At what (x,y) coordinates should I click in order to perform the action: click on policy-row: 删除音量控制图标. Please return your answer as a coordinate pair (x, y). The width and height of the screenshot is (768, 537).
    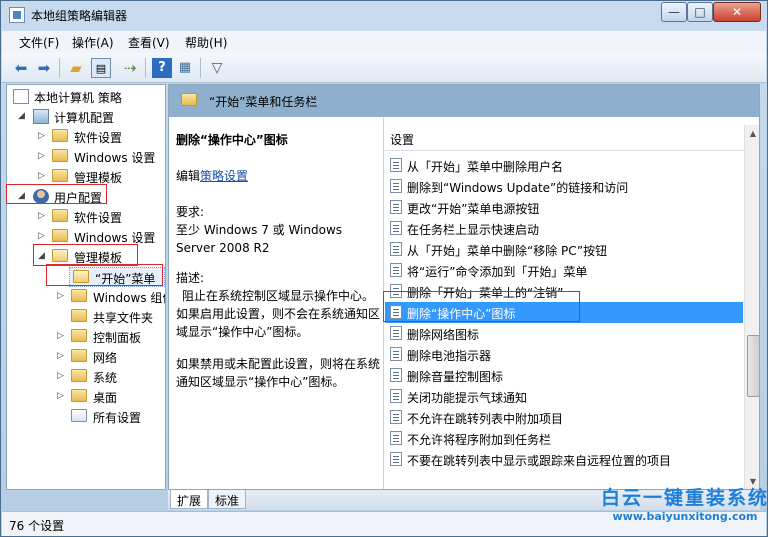
    Looking at the image, I should click on (564, 375).